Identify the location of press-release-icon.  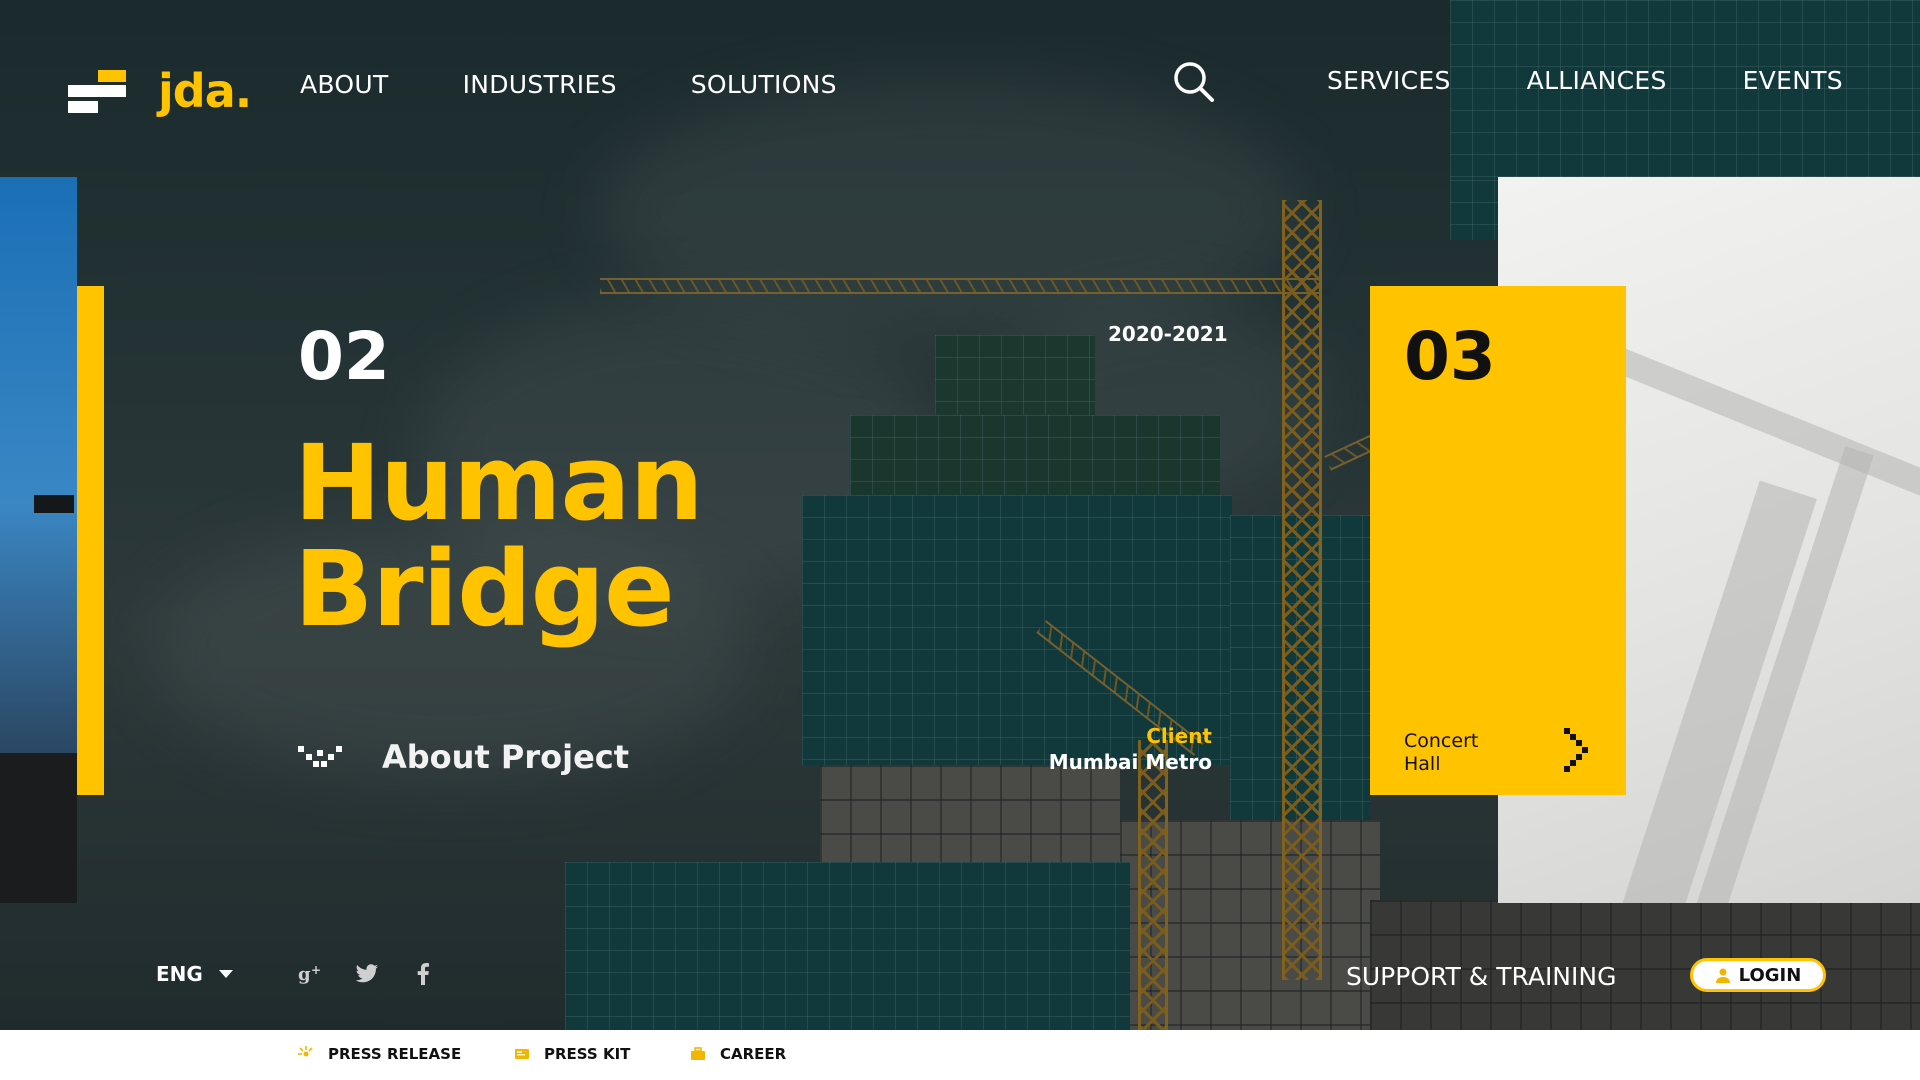
(305, 1051).